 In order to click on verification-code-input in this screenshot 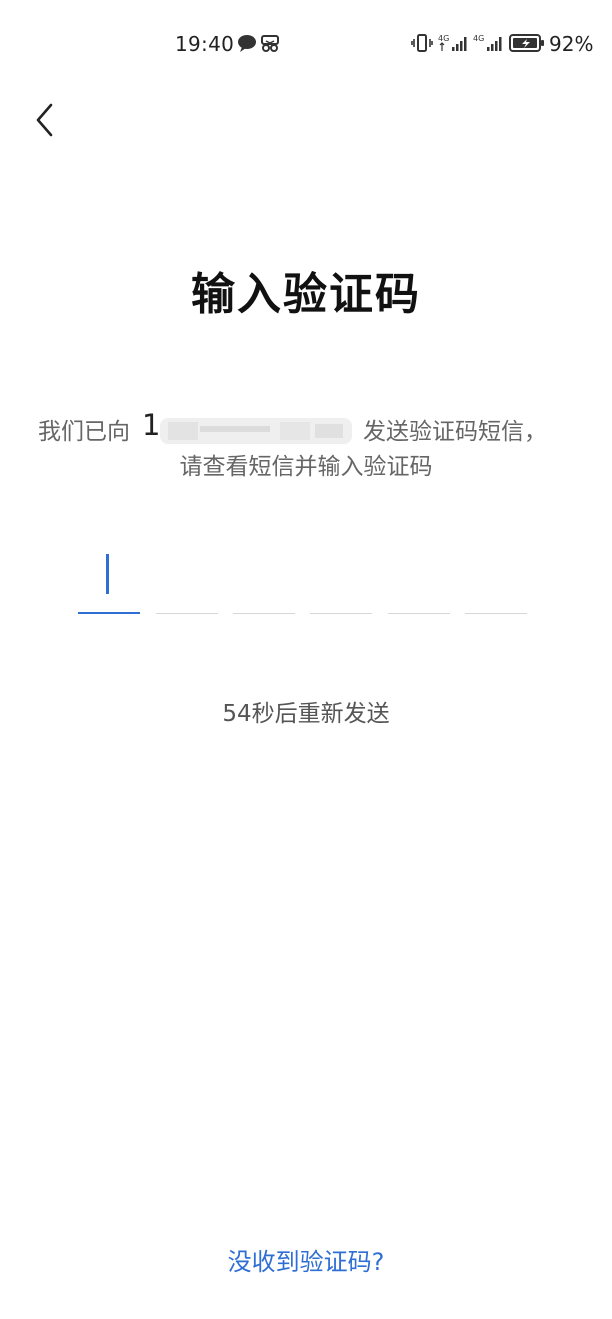, I will do `click(303, 583)`.